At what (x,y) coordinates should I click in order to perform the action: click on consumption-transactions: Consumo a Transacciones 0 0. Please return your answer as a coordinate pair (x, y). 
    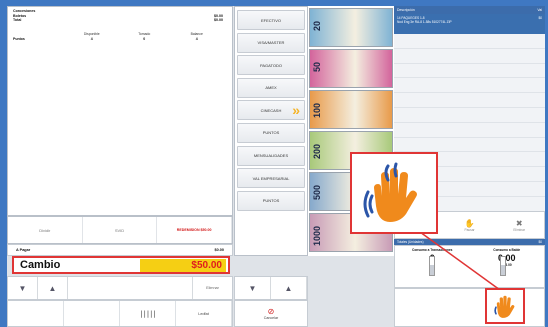
    Looking at the image, I should click on (432, 266).